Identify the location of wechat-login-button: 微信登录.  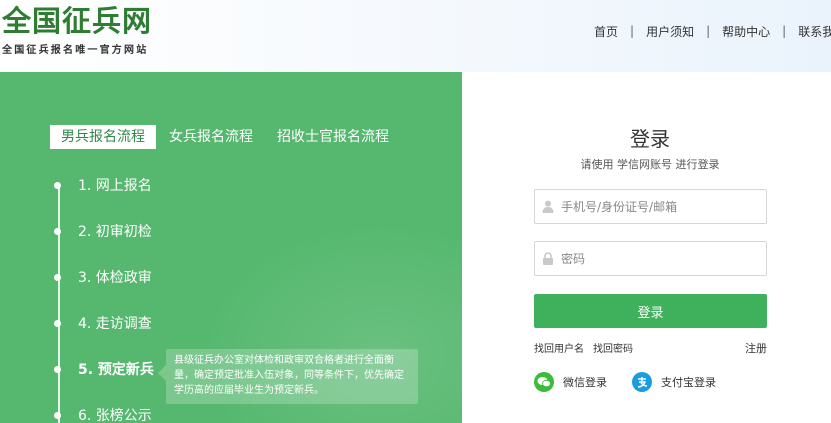
(570, 382).